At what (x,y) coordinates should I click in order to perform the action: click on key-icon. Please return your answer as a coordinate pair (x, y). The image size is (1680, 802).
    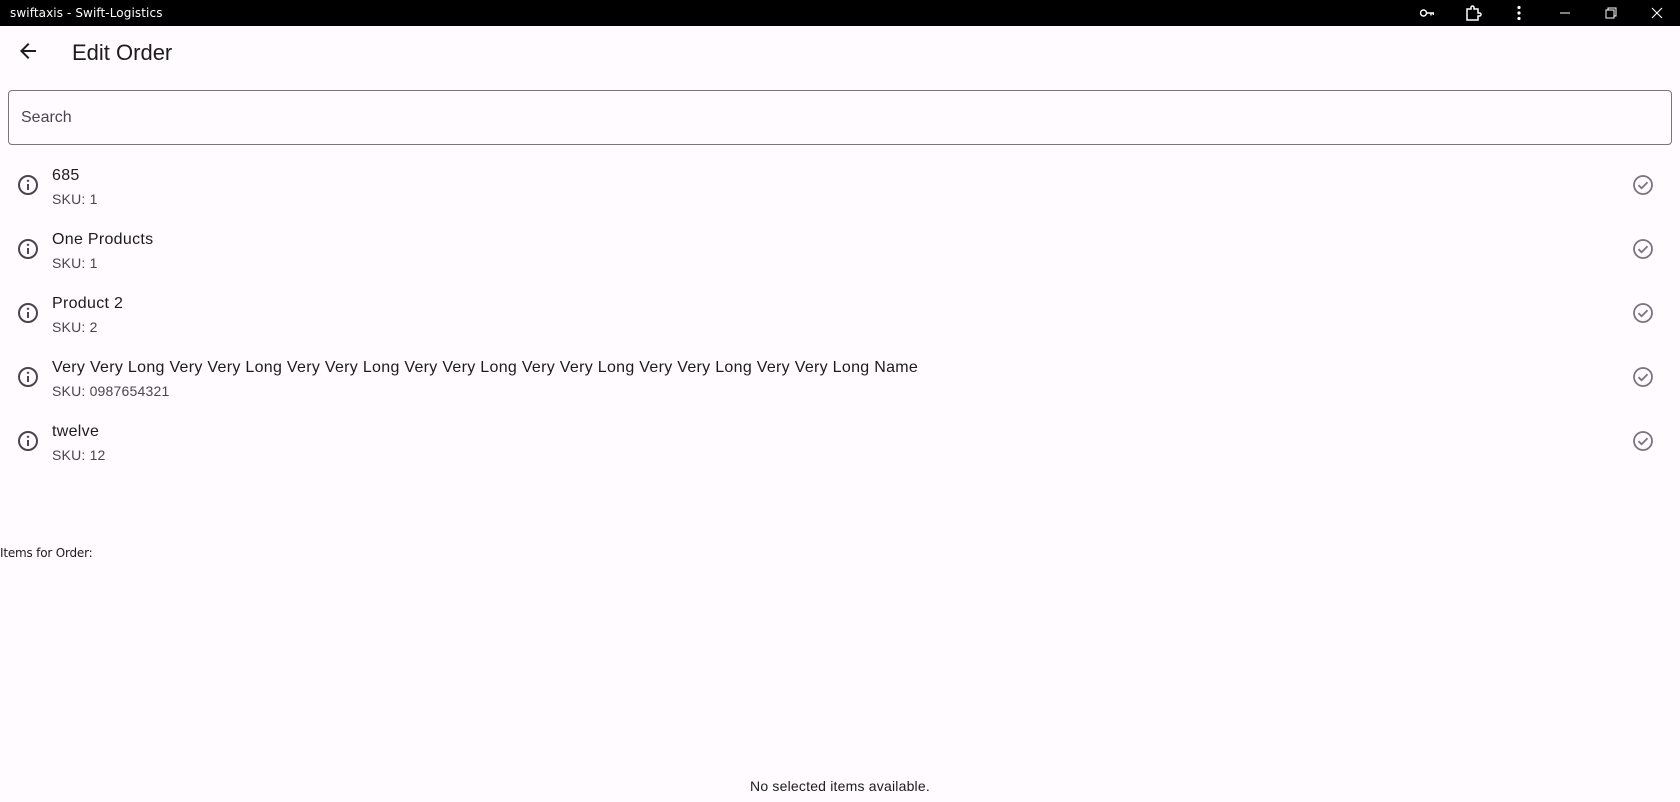
    Looking at the image, I should click on (1427, 13).